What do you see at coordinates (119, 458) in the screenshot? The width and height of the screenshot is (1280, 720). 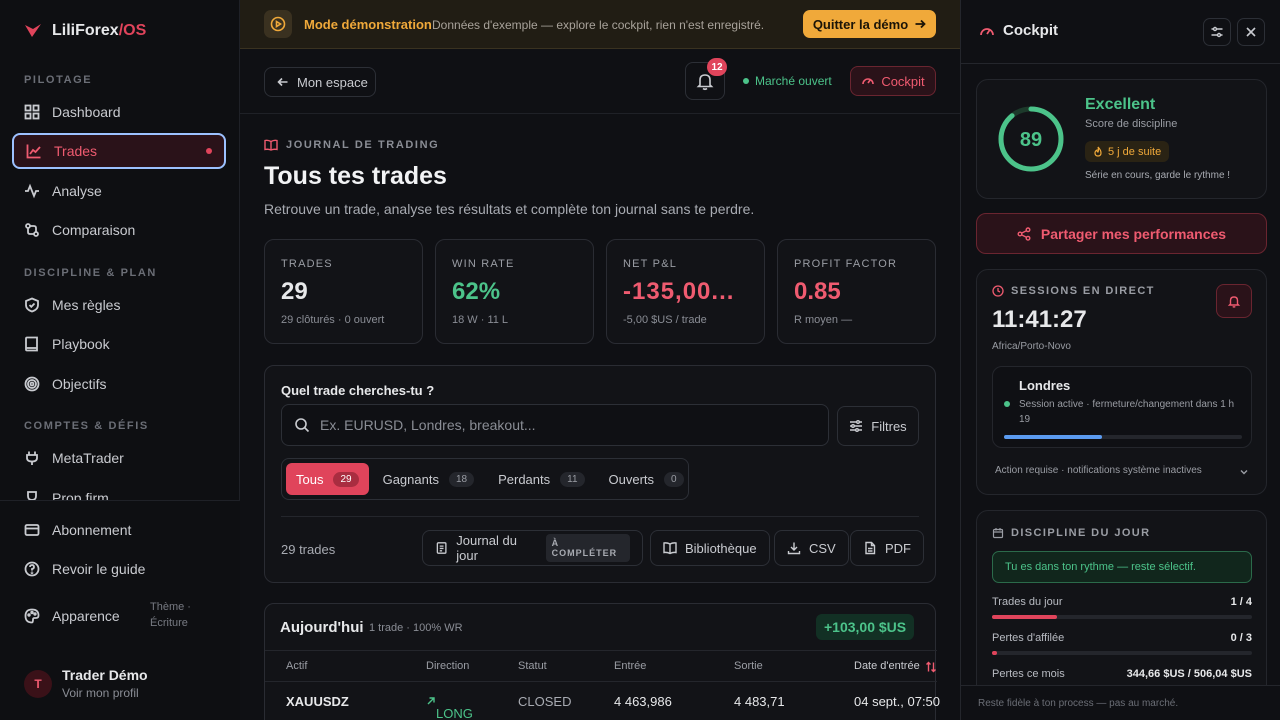 I see `sidebar-item-metatrader: MetaTrader` at bounding box center [119, 458].